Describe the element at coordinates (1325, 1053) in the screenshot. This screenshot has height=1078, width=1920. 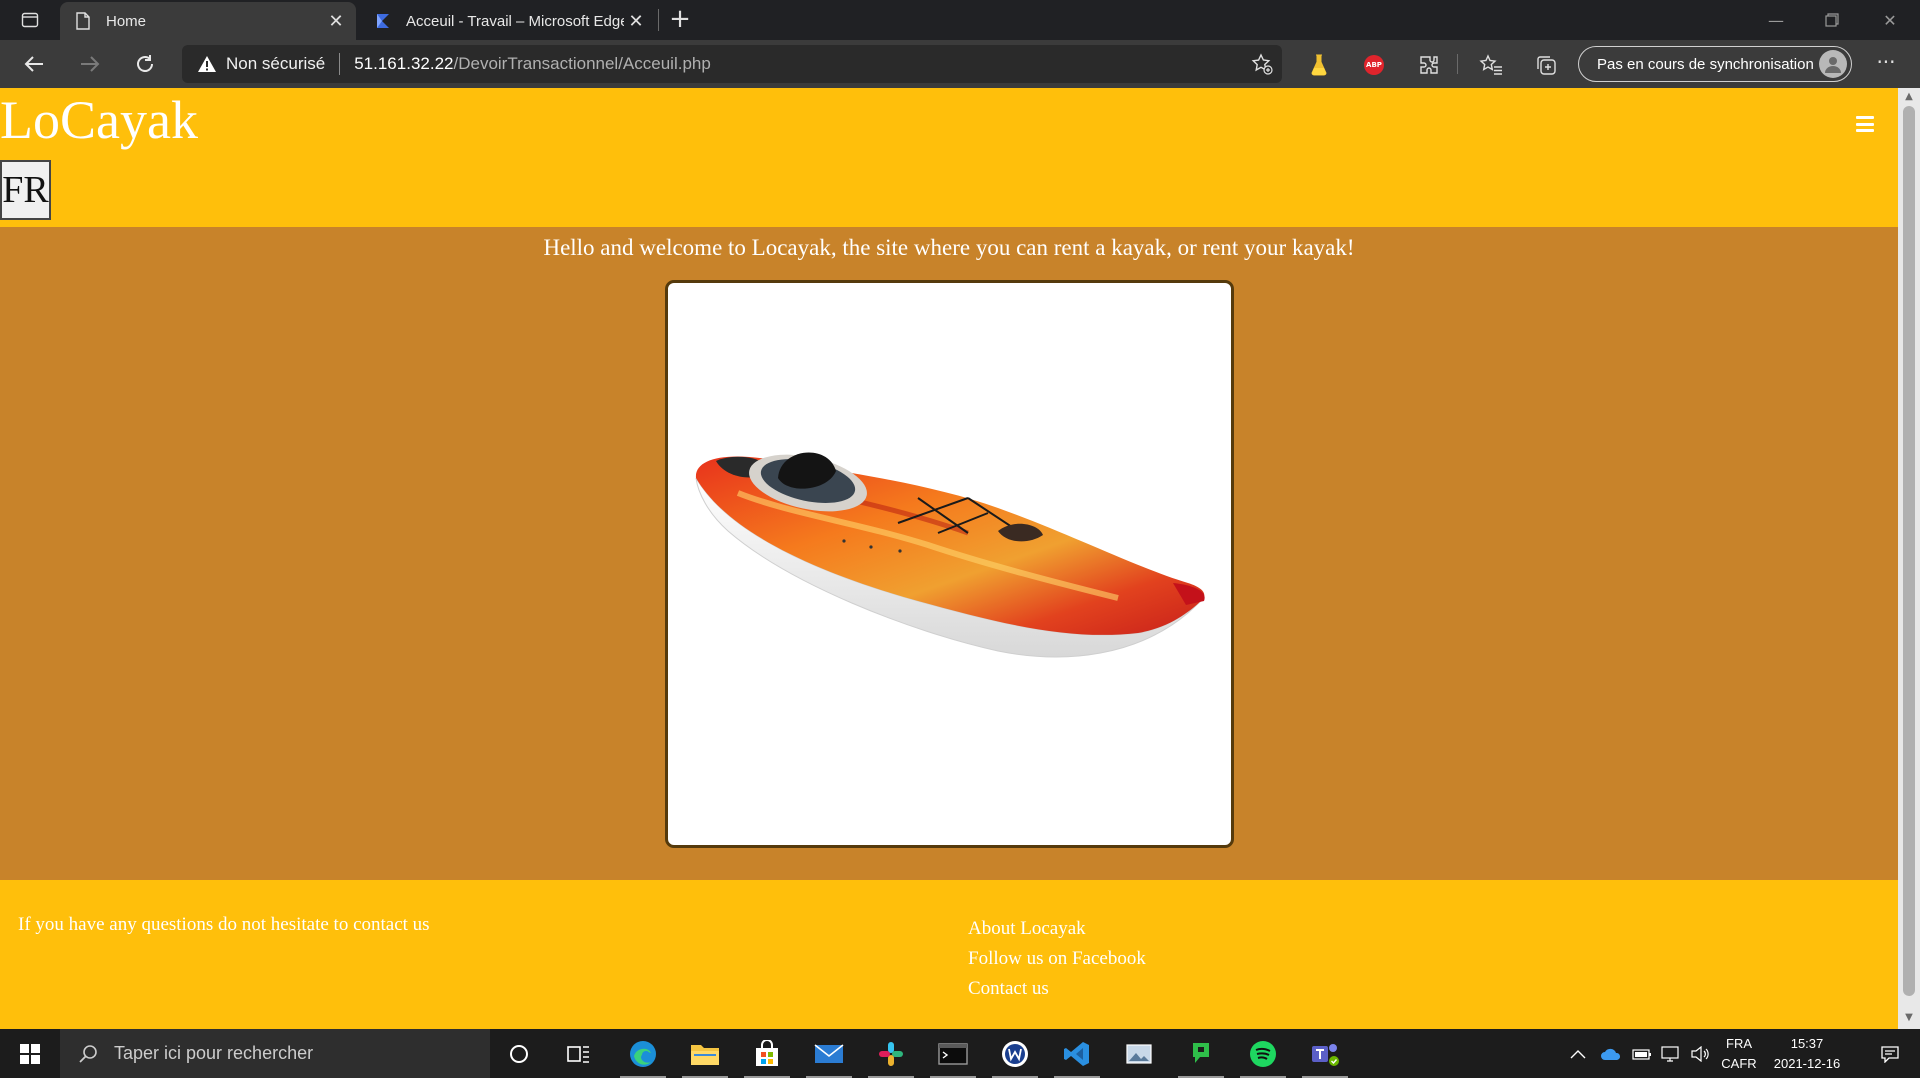
I see `teams-icon` at that location.